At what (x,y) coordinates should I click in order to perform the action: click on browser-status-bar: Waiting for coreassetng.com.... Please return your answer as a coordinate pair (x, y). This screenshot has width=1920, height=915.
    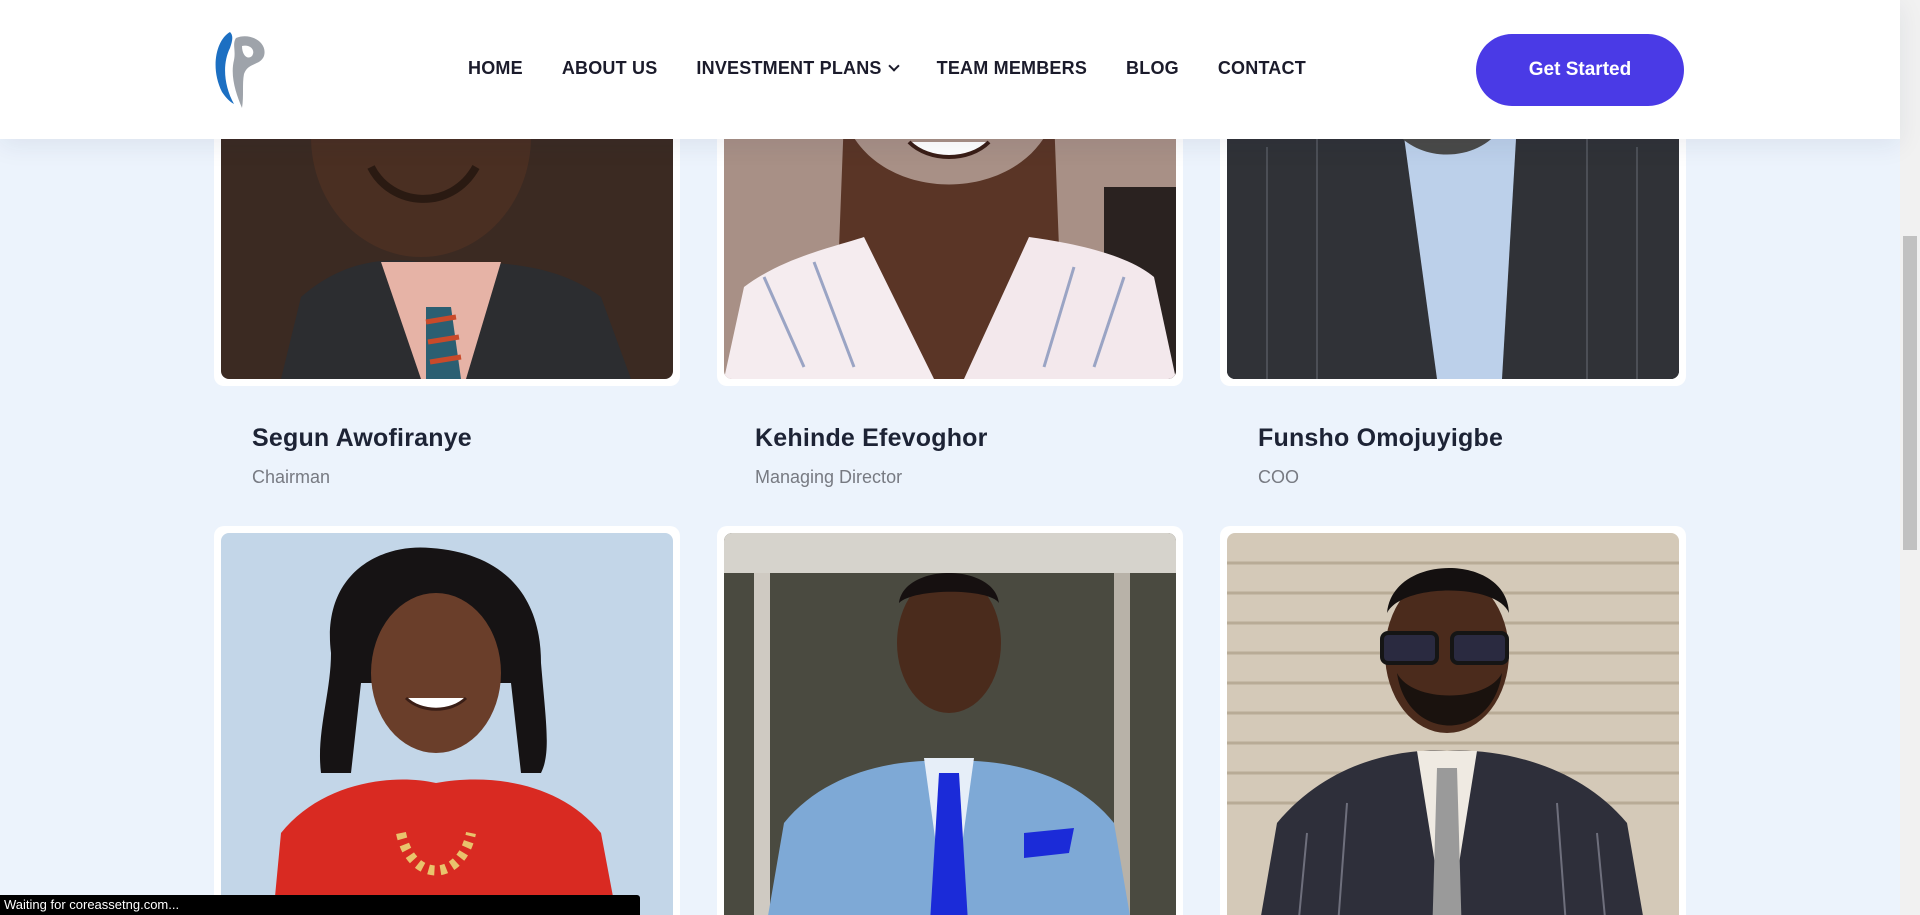
    Looking at the image, I should click on (320, 905).